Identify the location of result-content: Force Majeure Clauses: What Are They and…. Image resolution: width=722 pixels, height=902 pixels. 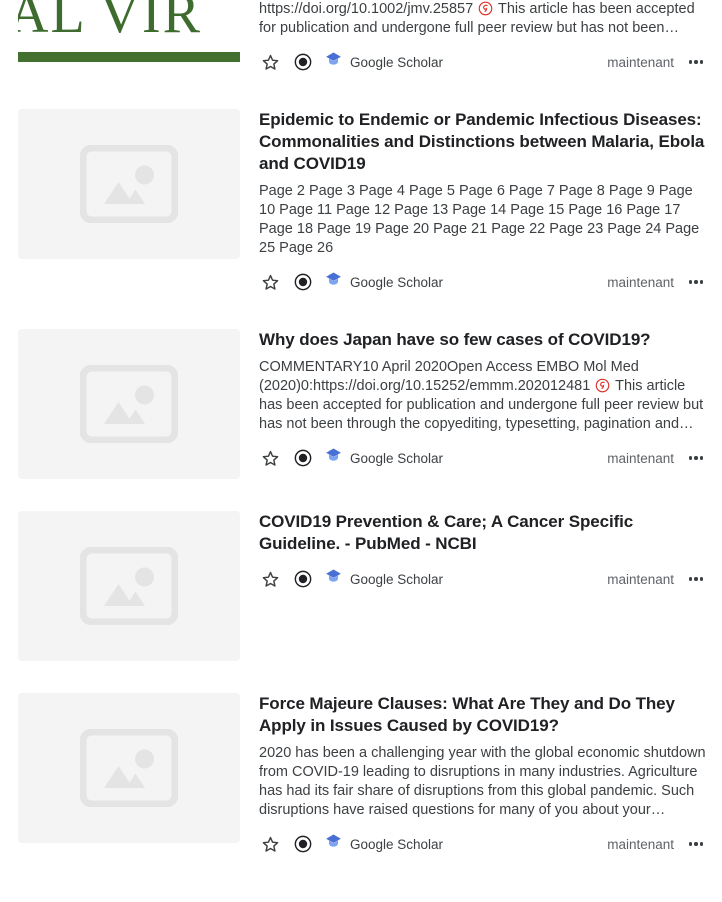
(483, 776).